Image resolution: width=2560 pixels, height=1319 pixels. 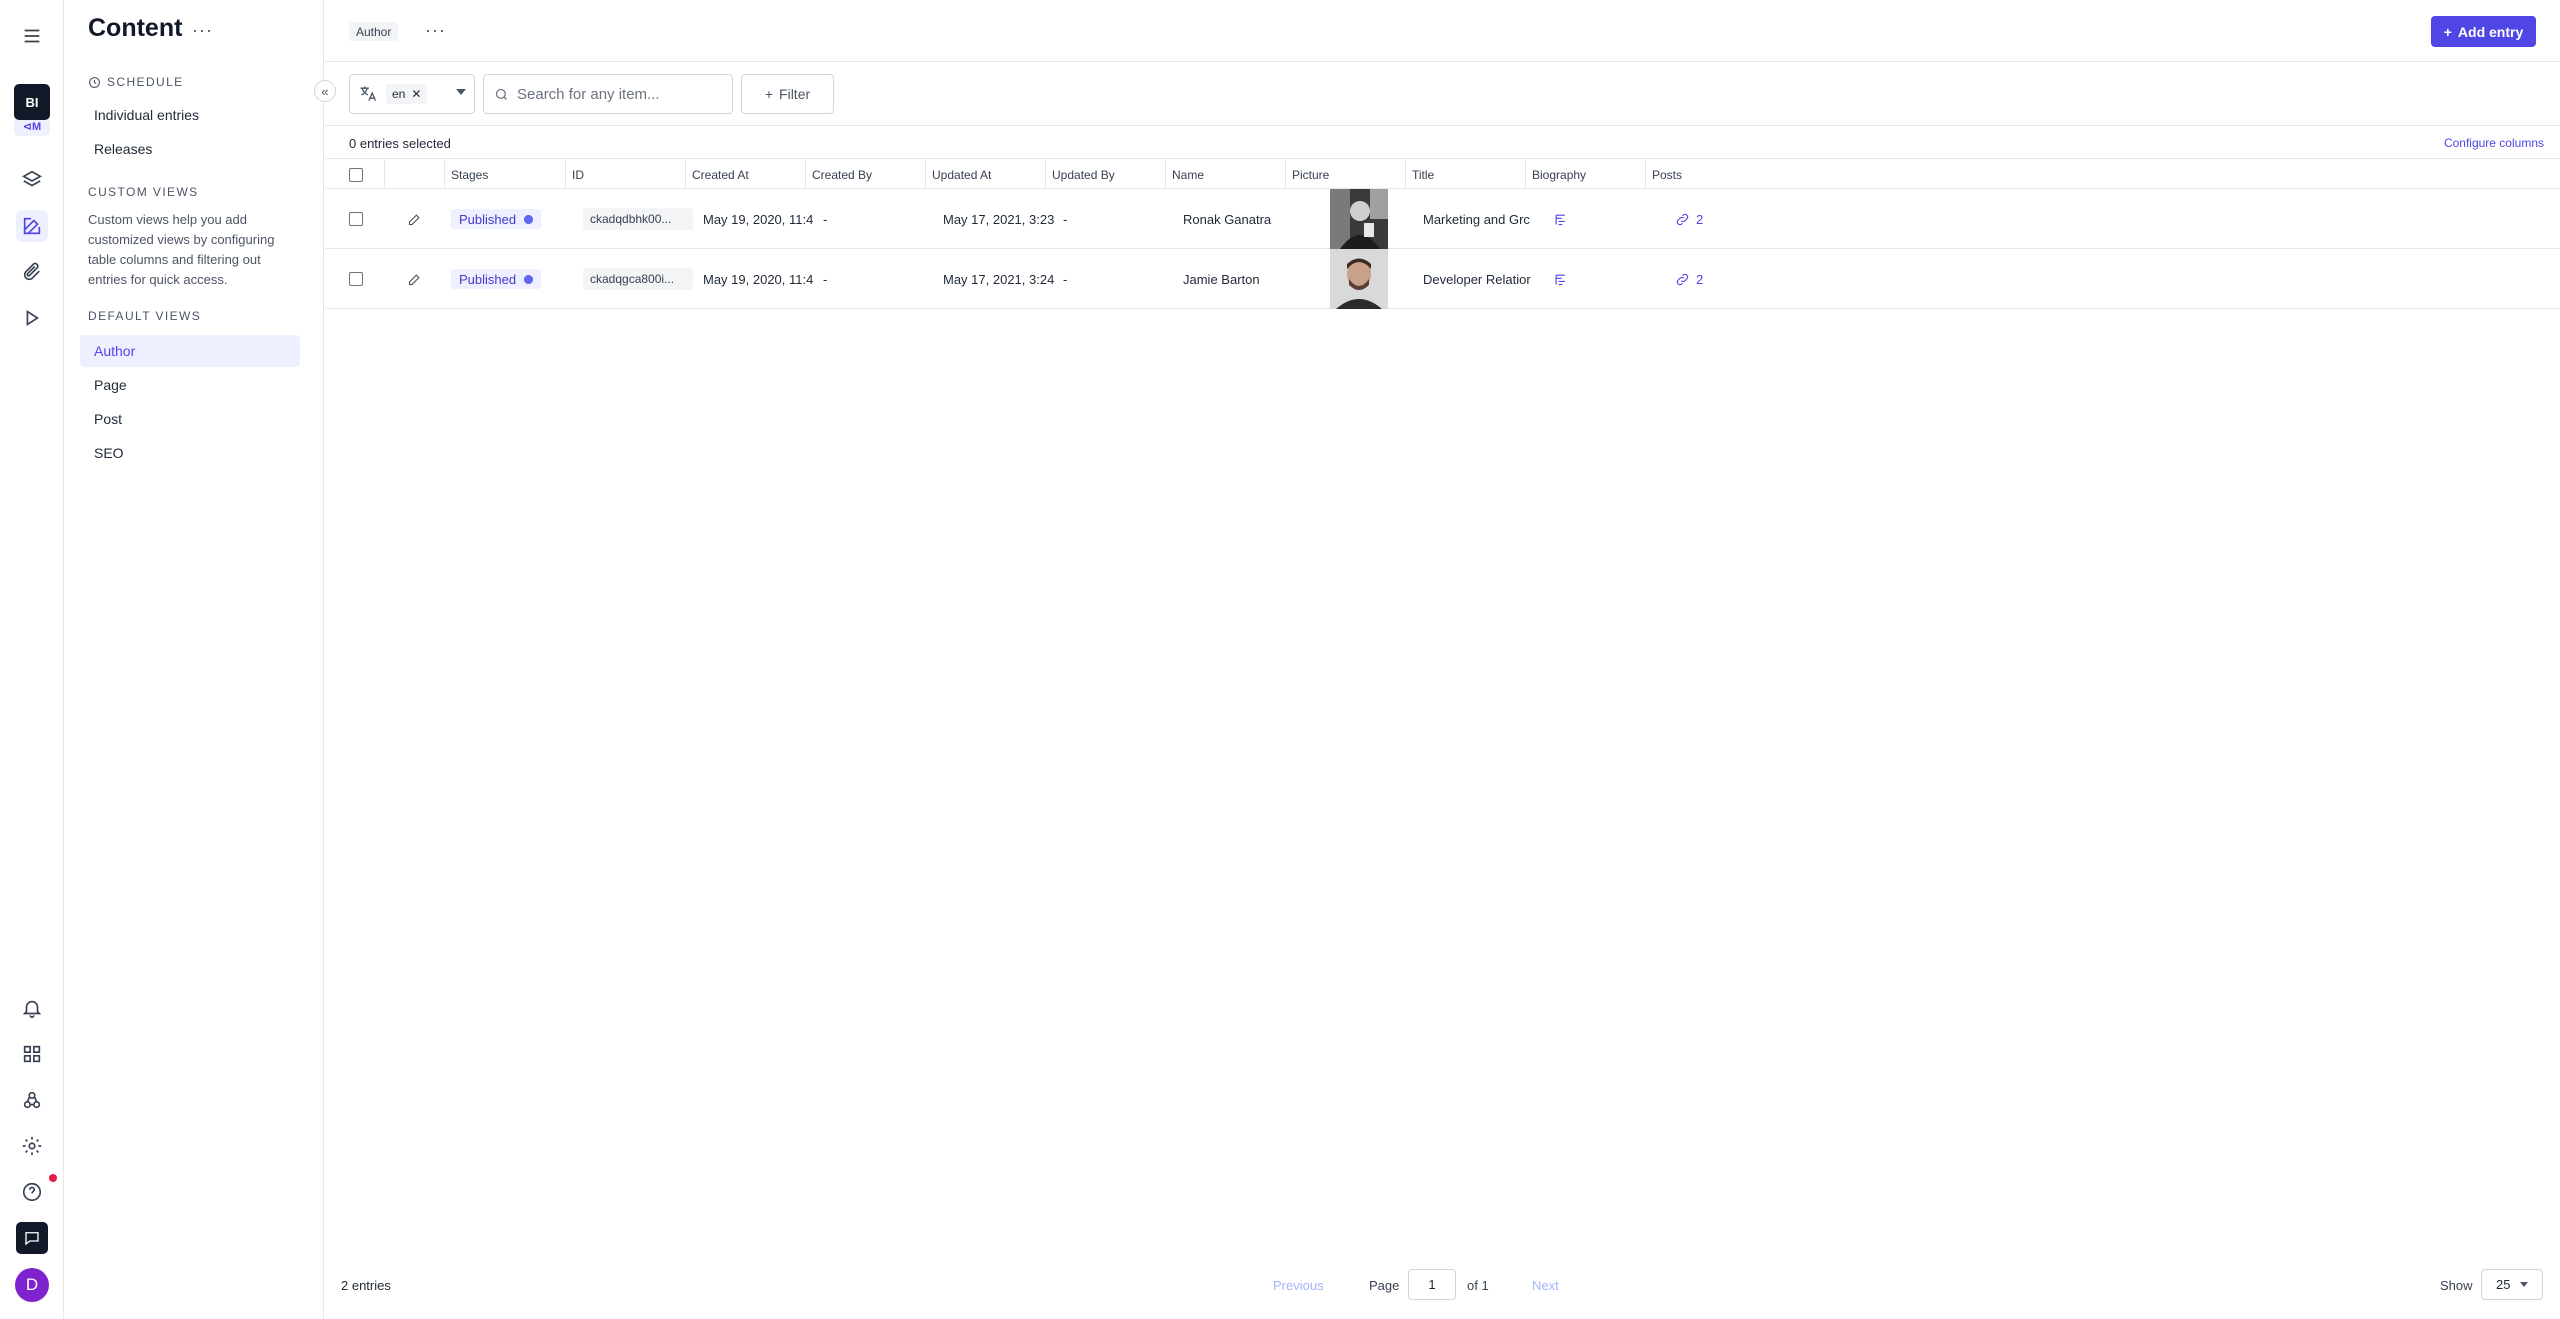 I want to click on title-cell: Marketing and Grc, so click(x=1476, y=219).